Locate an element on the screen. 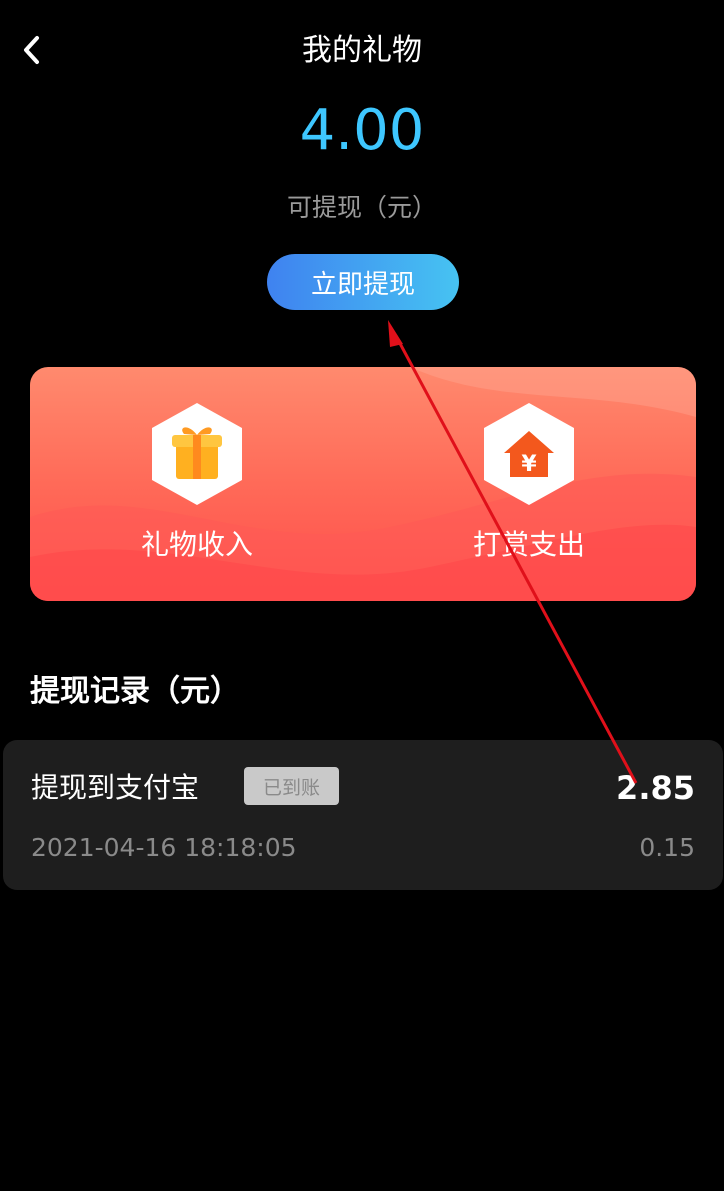 This screenshot has height=1191, width=724. gift-icon is located at coordinates (197, 454).